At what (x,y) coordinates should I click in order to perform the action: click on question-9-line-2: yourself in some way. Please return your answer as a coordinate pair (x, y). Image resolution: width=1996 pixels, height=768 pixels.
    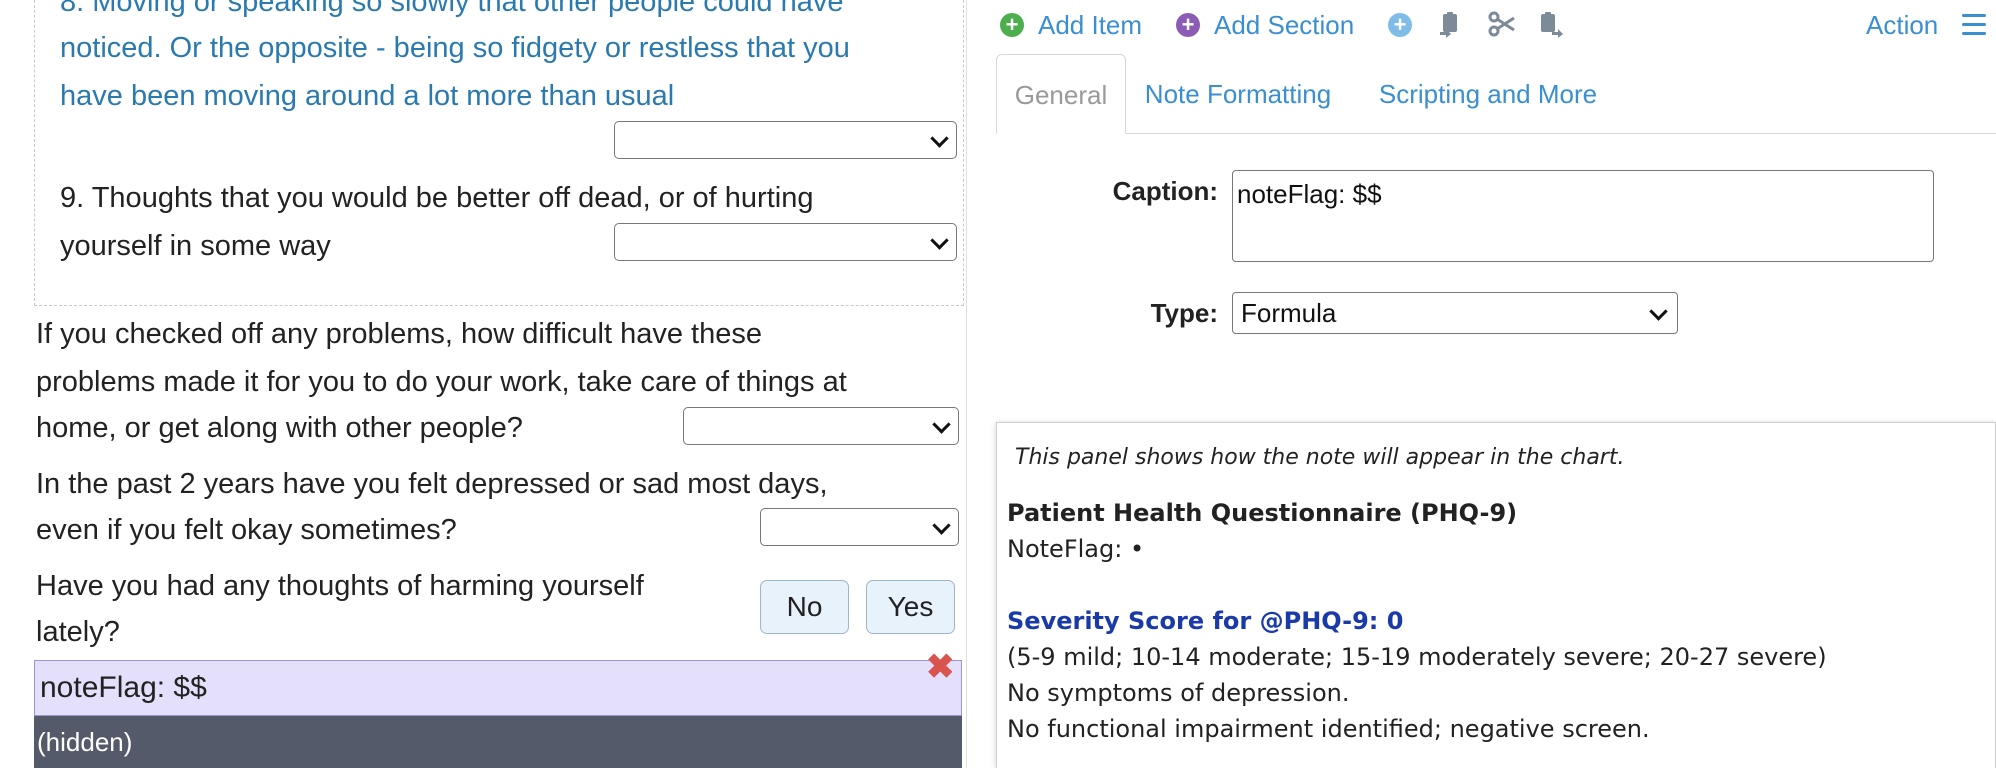
    Looking at the image, I should click on (195, 246).